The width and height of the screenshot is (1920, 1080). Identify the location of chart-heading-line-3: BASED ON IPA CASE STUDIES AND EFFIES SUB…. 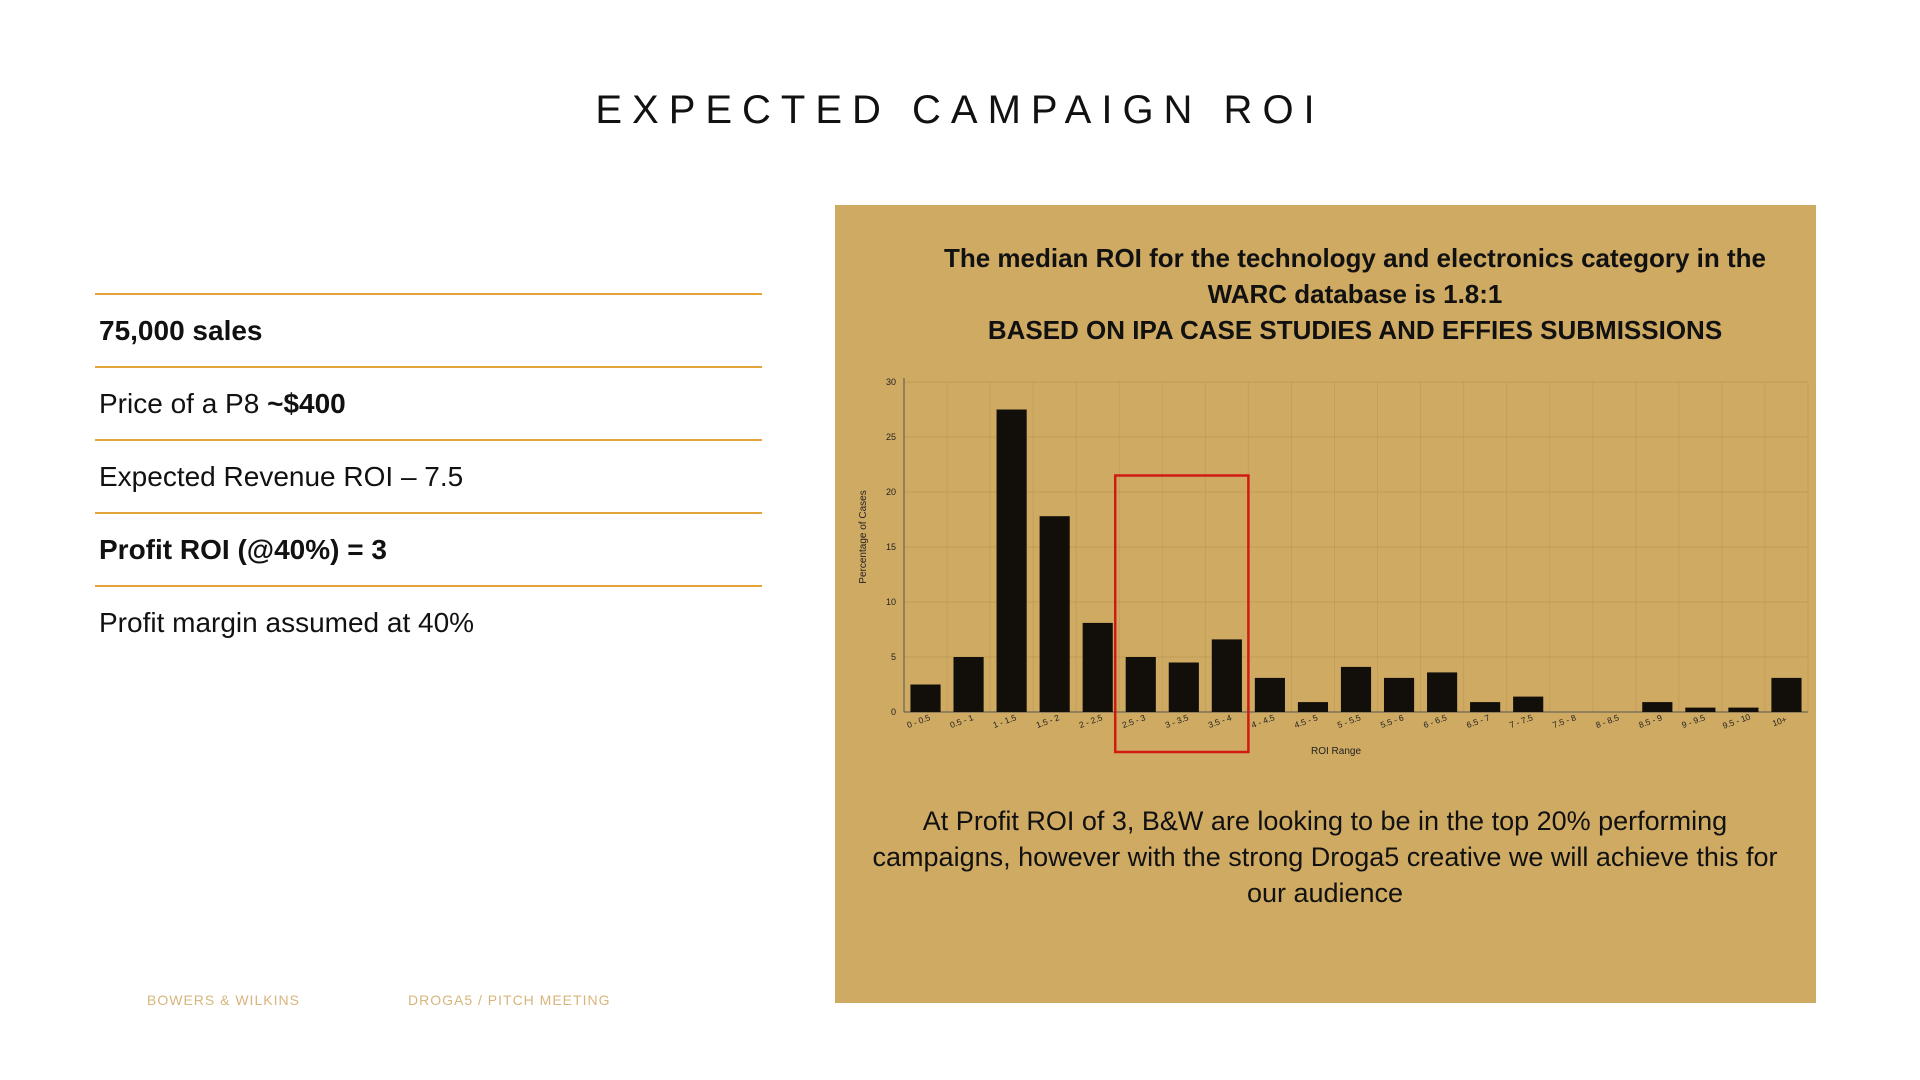
(1355, 330).